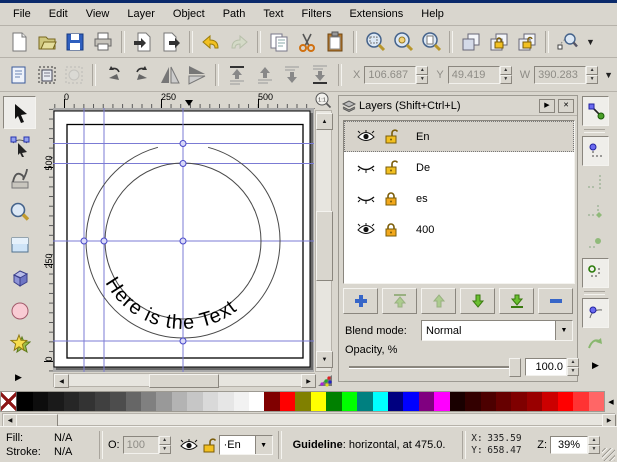 This screenshot has height=462, width=617. What do you see at coordinates (431, 42) in the screenshot?
I see `zoom-page-button` at bounding box center [431, 42].